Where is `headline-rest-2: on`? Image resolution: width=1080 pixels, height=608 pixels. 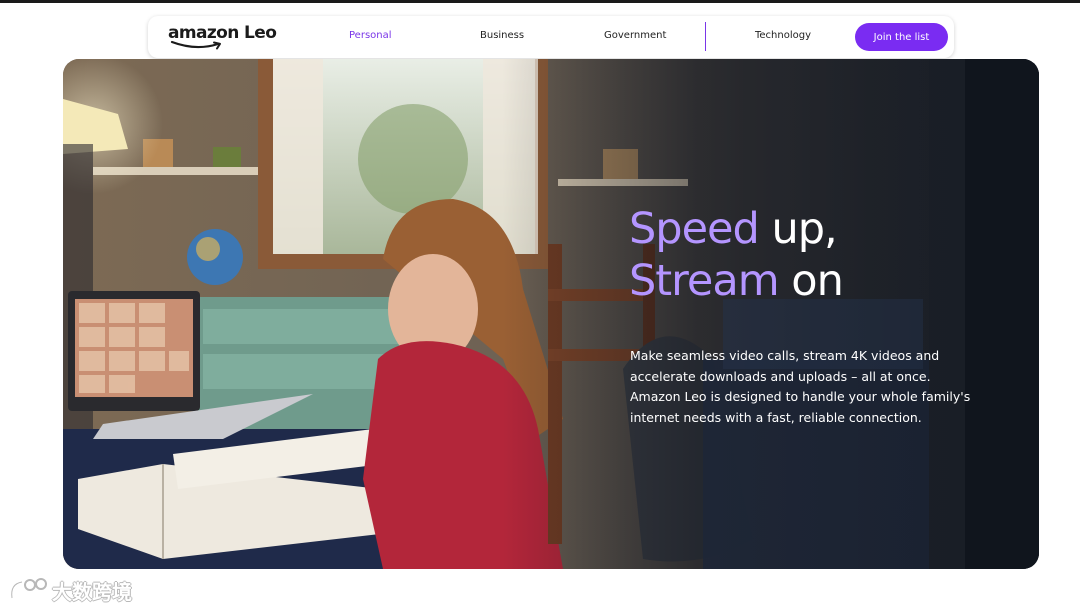 headline-rest-2: on is located at coordinates (811, 281).